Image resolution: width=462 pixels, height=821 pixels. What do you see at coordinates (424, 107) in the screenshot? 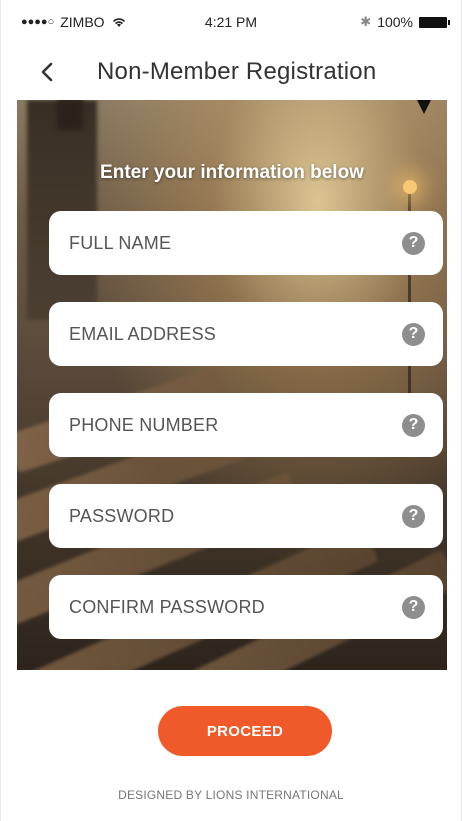
I see `background-dark-shape` at bounding box center [424, 107].